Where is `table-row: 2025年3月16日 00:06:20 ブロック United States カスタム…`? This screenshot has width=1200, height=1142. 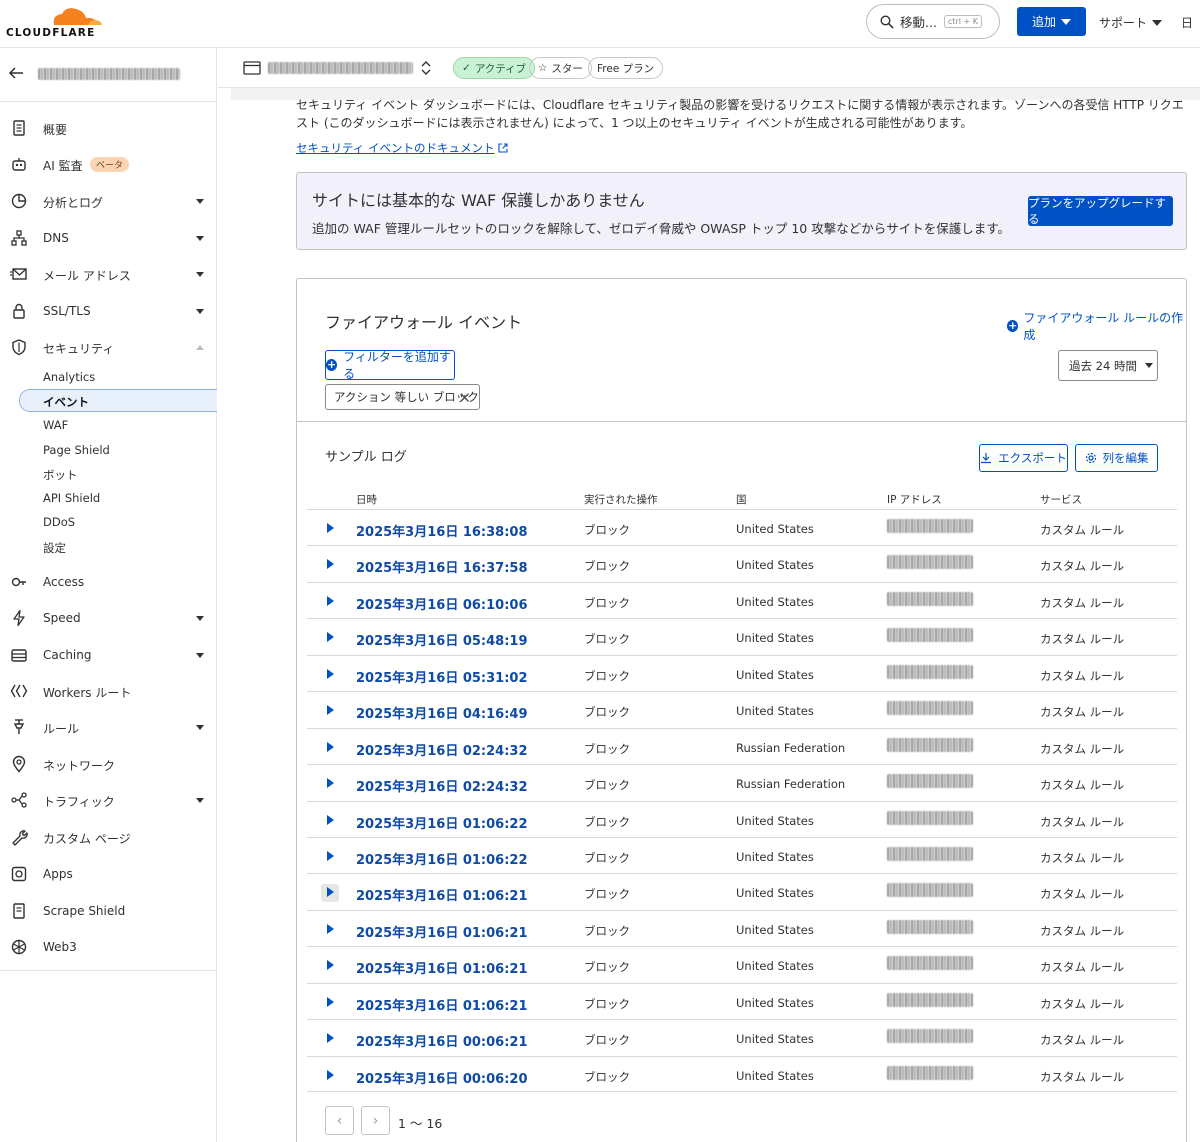 table-row: 2025年3月16日 00:06:20 ブロック United States カスタム… is located at coordinates (742, 1073).